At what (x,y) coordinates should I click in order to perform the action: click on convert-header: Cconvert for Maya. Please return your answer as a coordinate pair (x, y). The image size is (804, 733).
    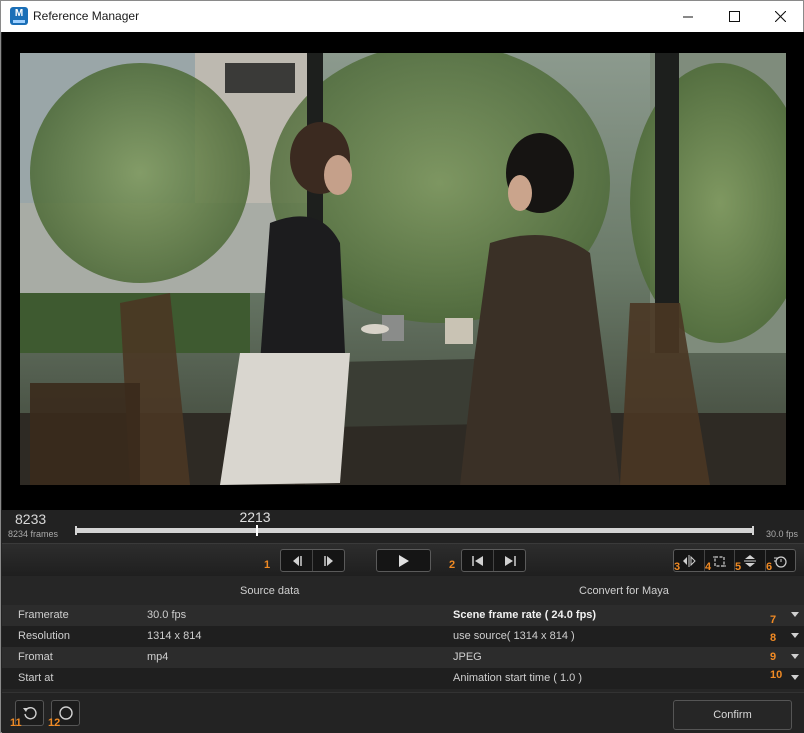
    Looking at the image, I should click on (624, 591).